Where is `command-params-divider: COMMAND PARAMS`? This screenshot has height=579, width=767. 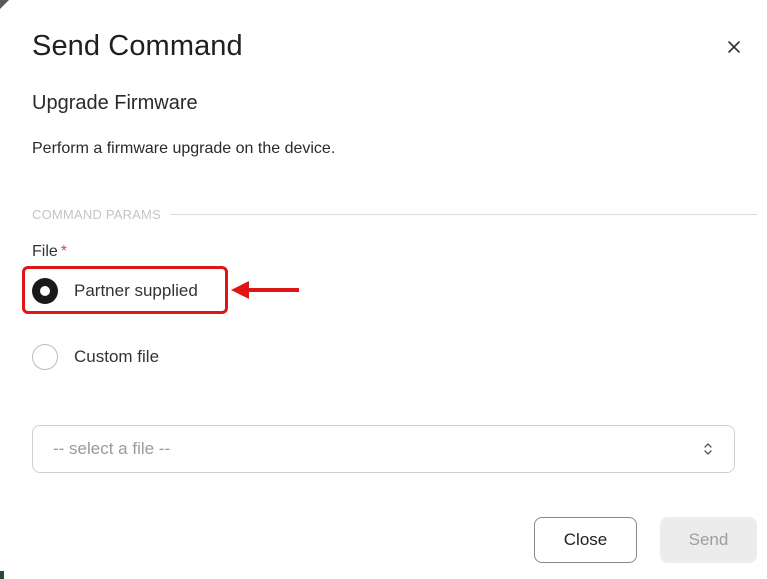 command-params-divider: COMMAND PARAMS is located at coordinates (394, 214).